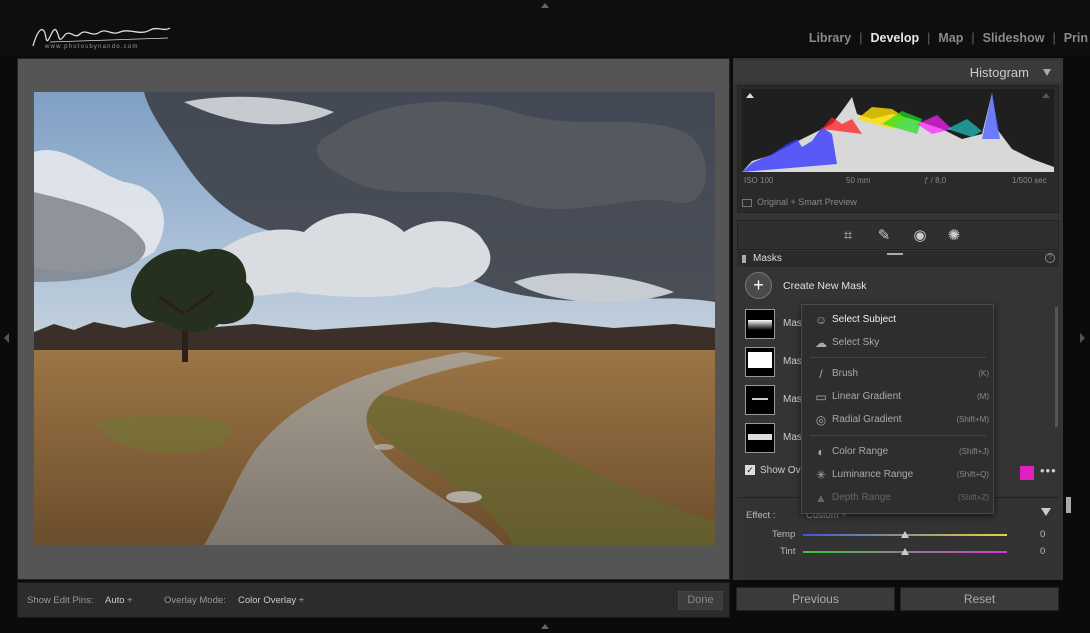 The width and height of the screenshot is (1090, 633). Describe the element at coordinates (894, 39) in the screenshot. I see `module-develop: Develop` at that location.